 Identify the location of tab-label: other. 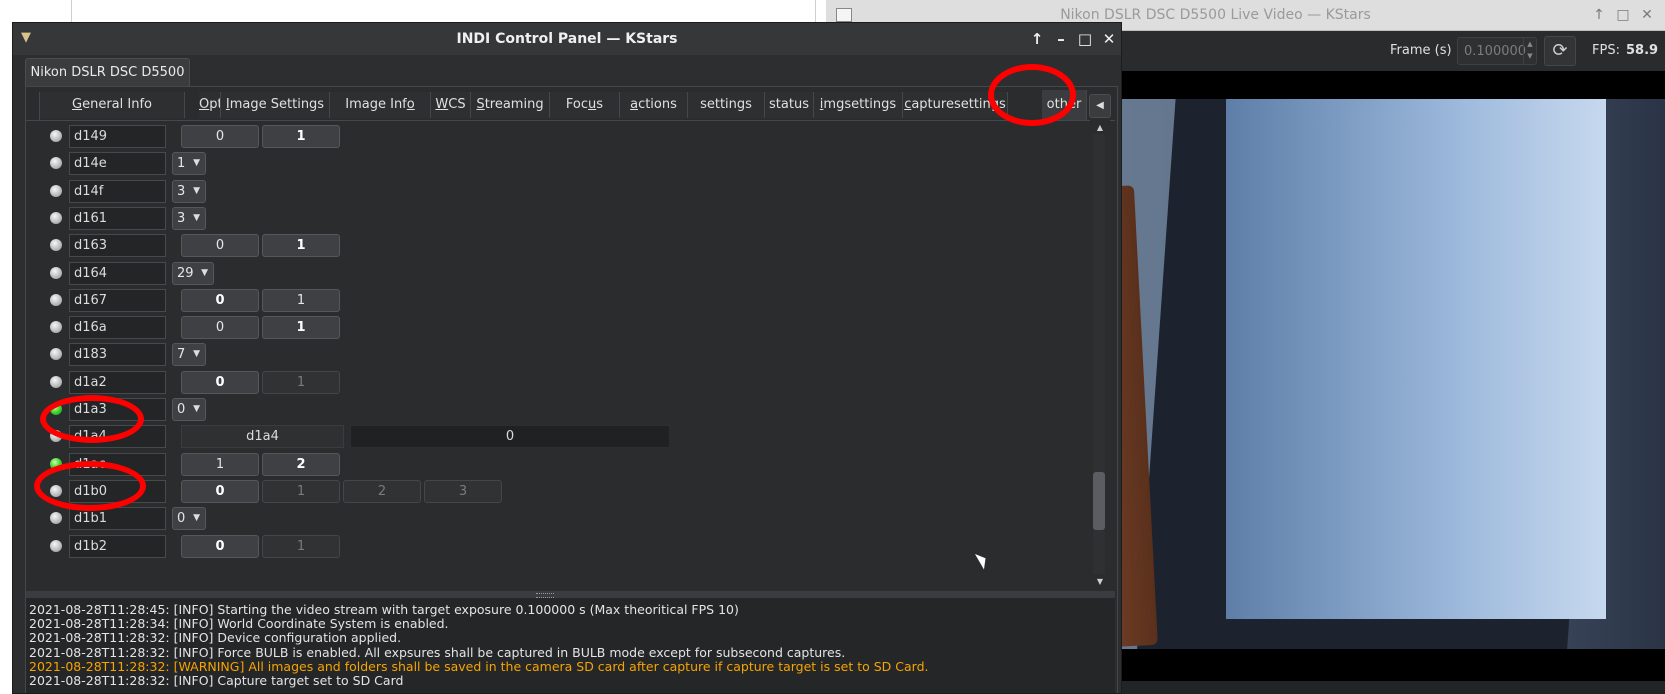
(1064, 104).